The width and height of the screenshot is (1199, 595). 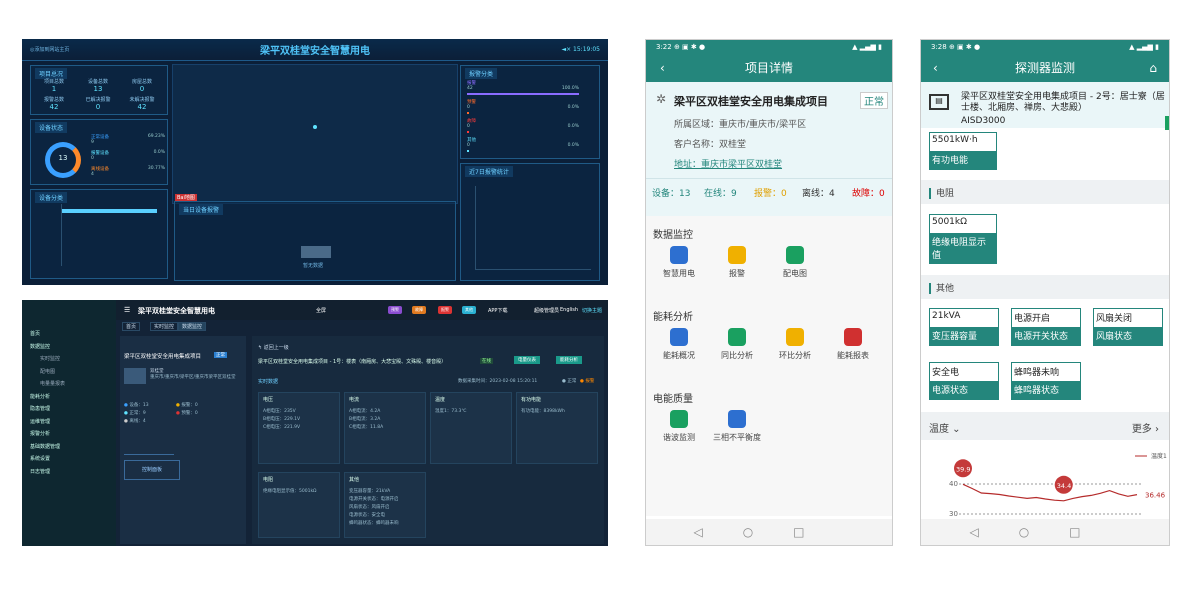 What do you see at coordinates (963, 469) in the screenshot?
I see `pin-label: 39.9` at bounding box center [963, 469].